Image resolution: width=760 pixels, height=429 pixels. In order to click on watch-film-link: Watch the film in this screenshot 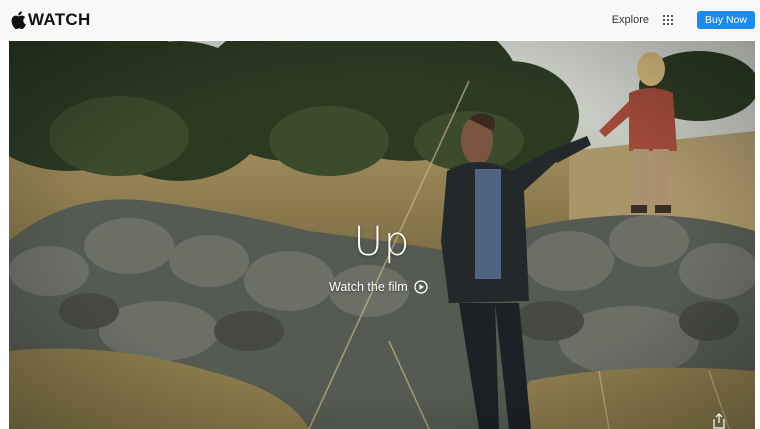, I will do `click(378, 287)`.